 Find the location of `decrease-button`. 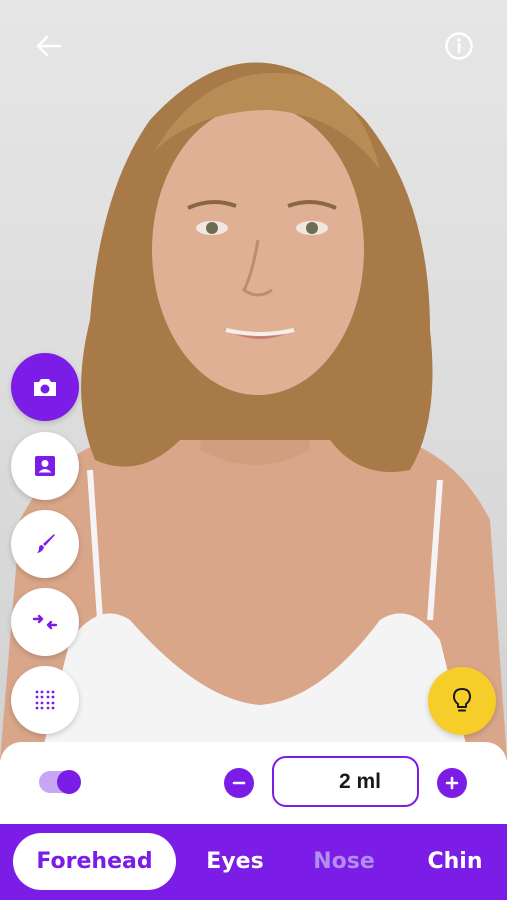

decrease-button is located at coordinates (239, 783).